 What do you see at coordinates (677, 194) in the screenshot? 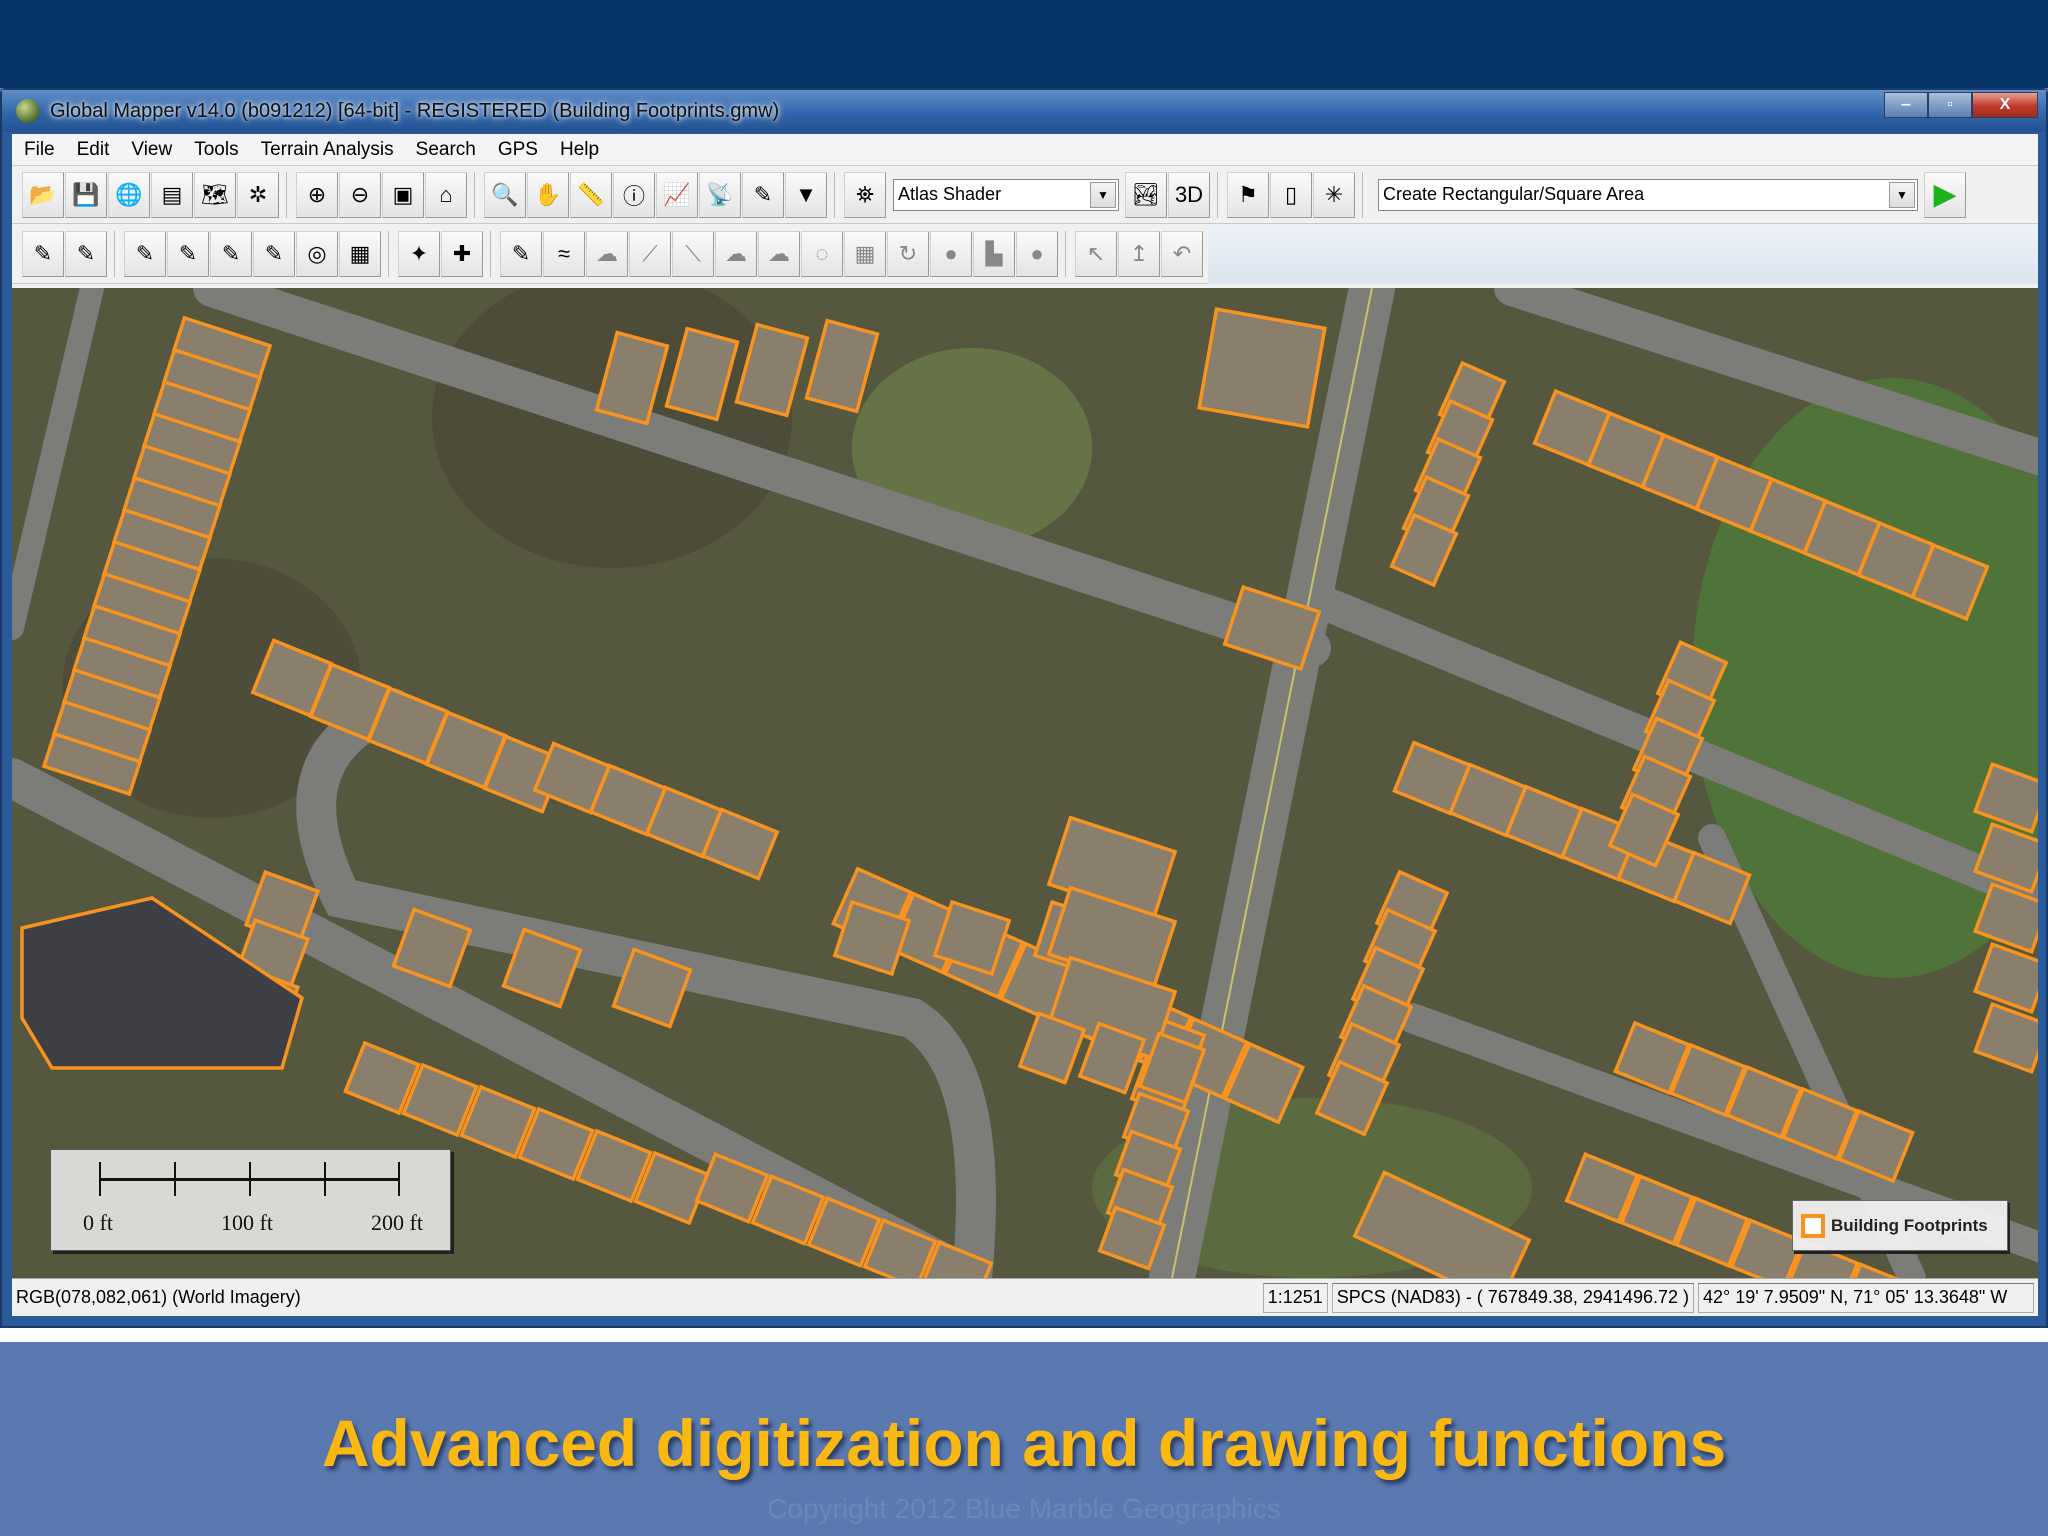
I see `path-profile-button: 📈` at bounding box center [677, 194].